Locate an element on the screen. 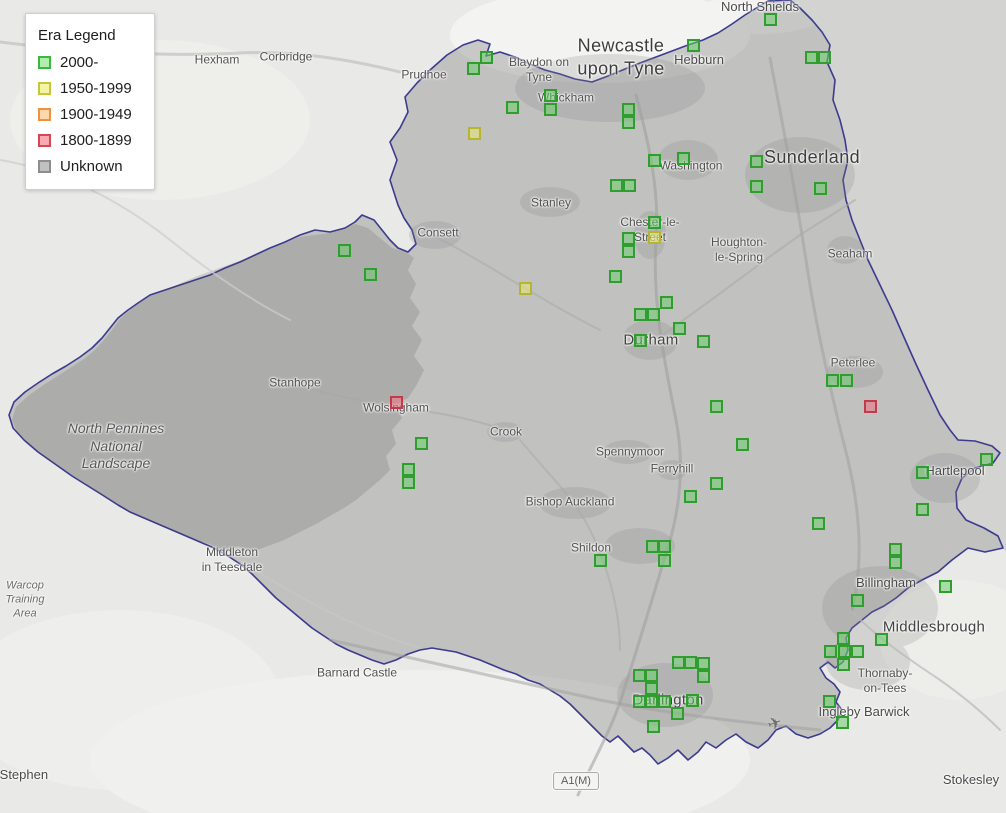  legend-row-era1900: 1900-1949 is located at coordinates (88, 114).